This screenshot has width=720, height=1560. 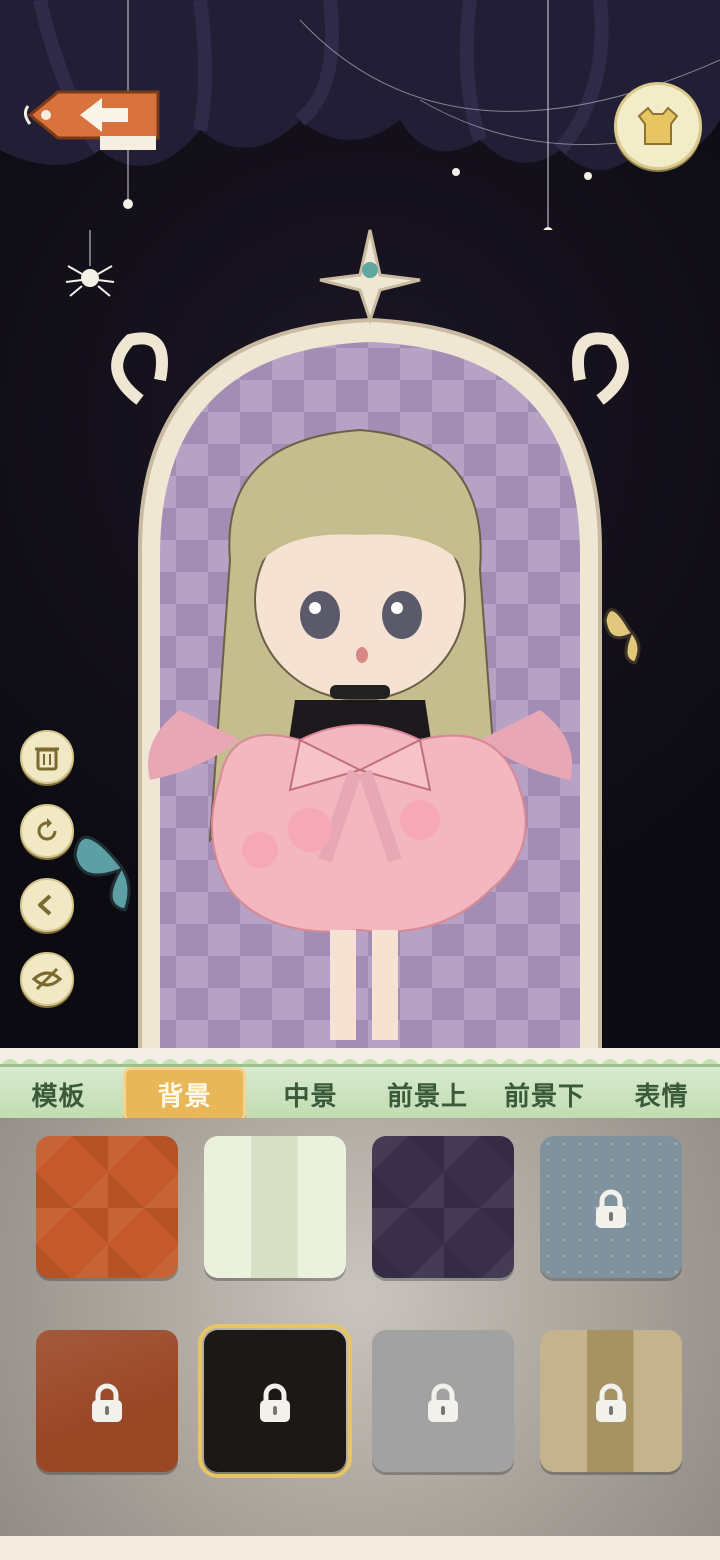 I want to click on eye-hidden-icon, so click(x=47, y=979).